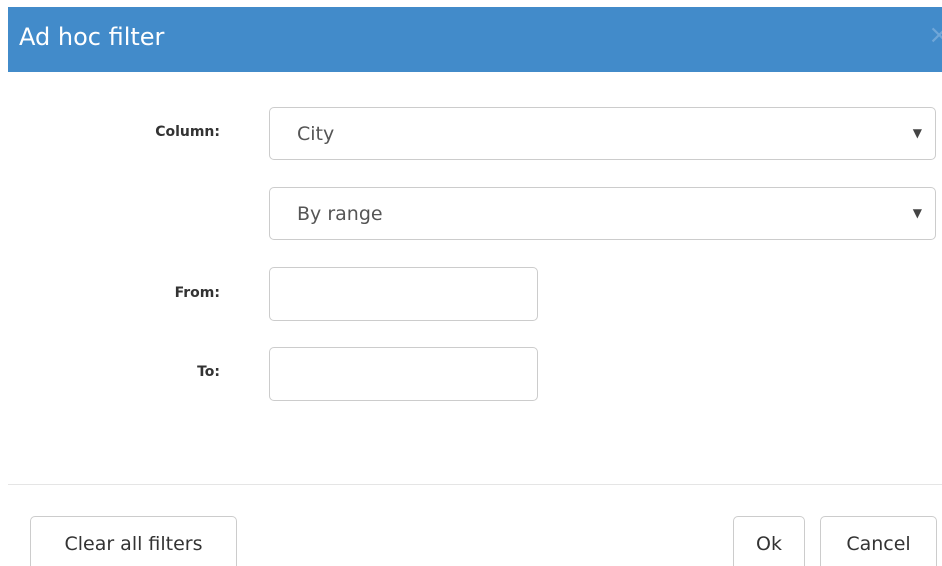 This screenshot has height=566, width=942. Describe the element at coordinates (340, 214) in the screenshot. I see `filter-type-select-value: By range` at that location.